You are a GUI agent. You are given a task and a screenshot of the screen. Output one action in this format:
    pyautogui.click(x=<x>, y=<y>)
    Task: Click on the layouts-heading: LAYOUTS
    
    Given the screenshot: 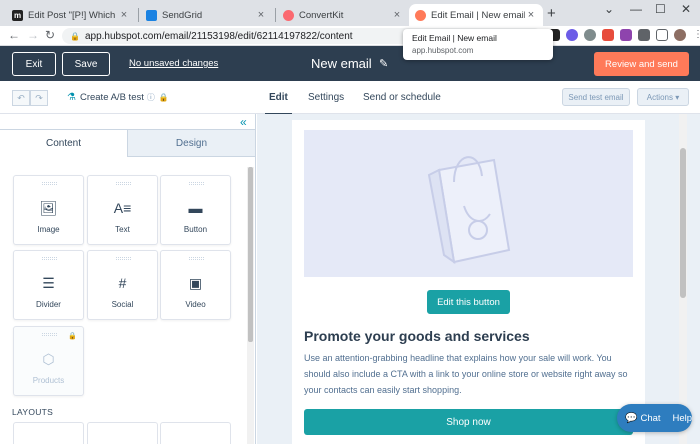 What is the action you would take?
    pyautogui.click(x=33, y=412)
    